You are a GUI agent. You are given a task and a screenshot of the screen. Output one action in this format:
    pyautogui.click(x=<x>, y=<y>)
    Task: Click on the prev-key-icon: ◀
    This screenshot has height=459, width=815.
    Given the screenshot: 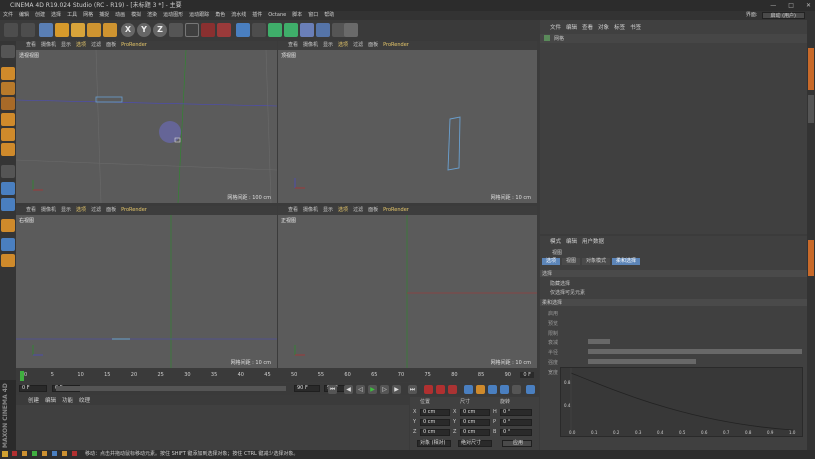 What is the action you would take?
    pyautogui.click(x=348, y=389)
    